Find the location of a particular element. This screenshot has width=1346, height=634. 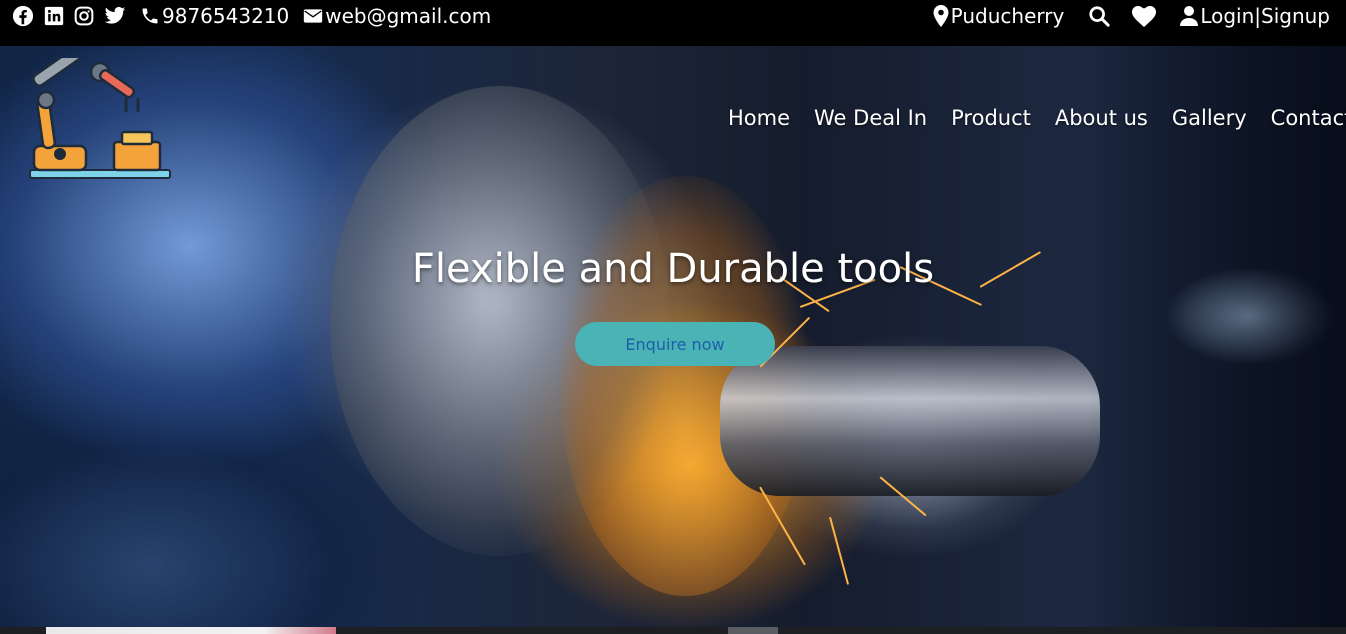

location-label: Puducherry is located at coordinates (1007, 16).